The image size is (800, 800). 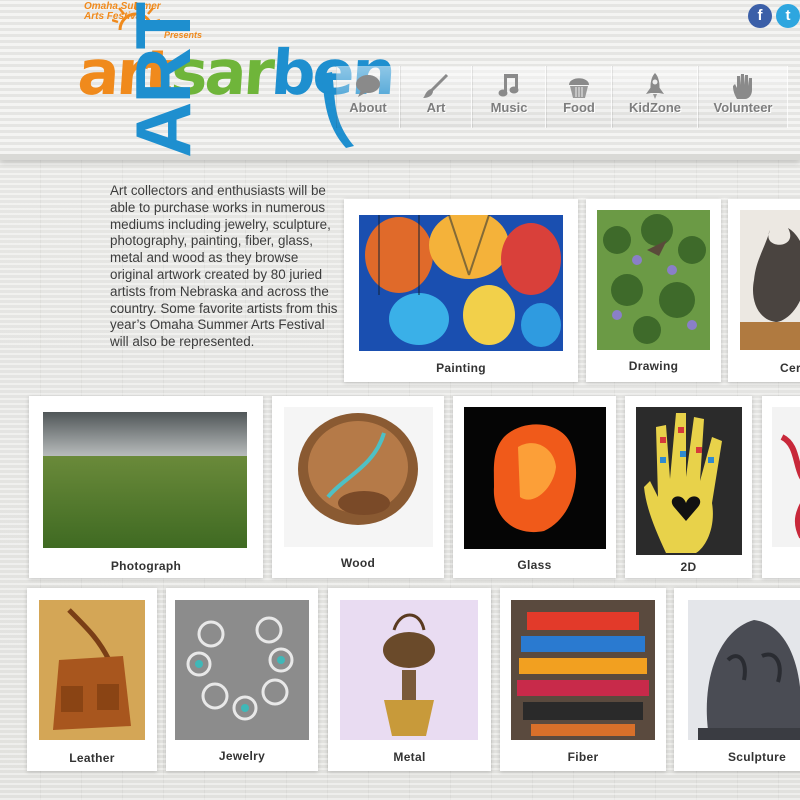 I want to click on category-card-wood: Wood, so click(x=358, y=487).